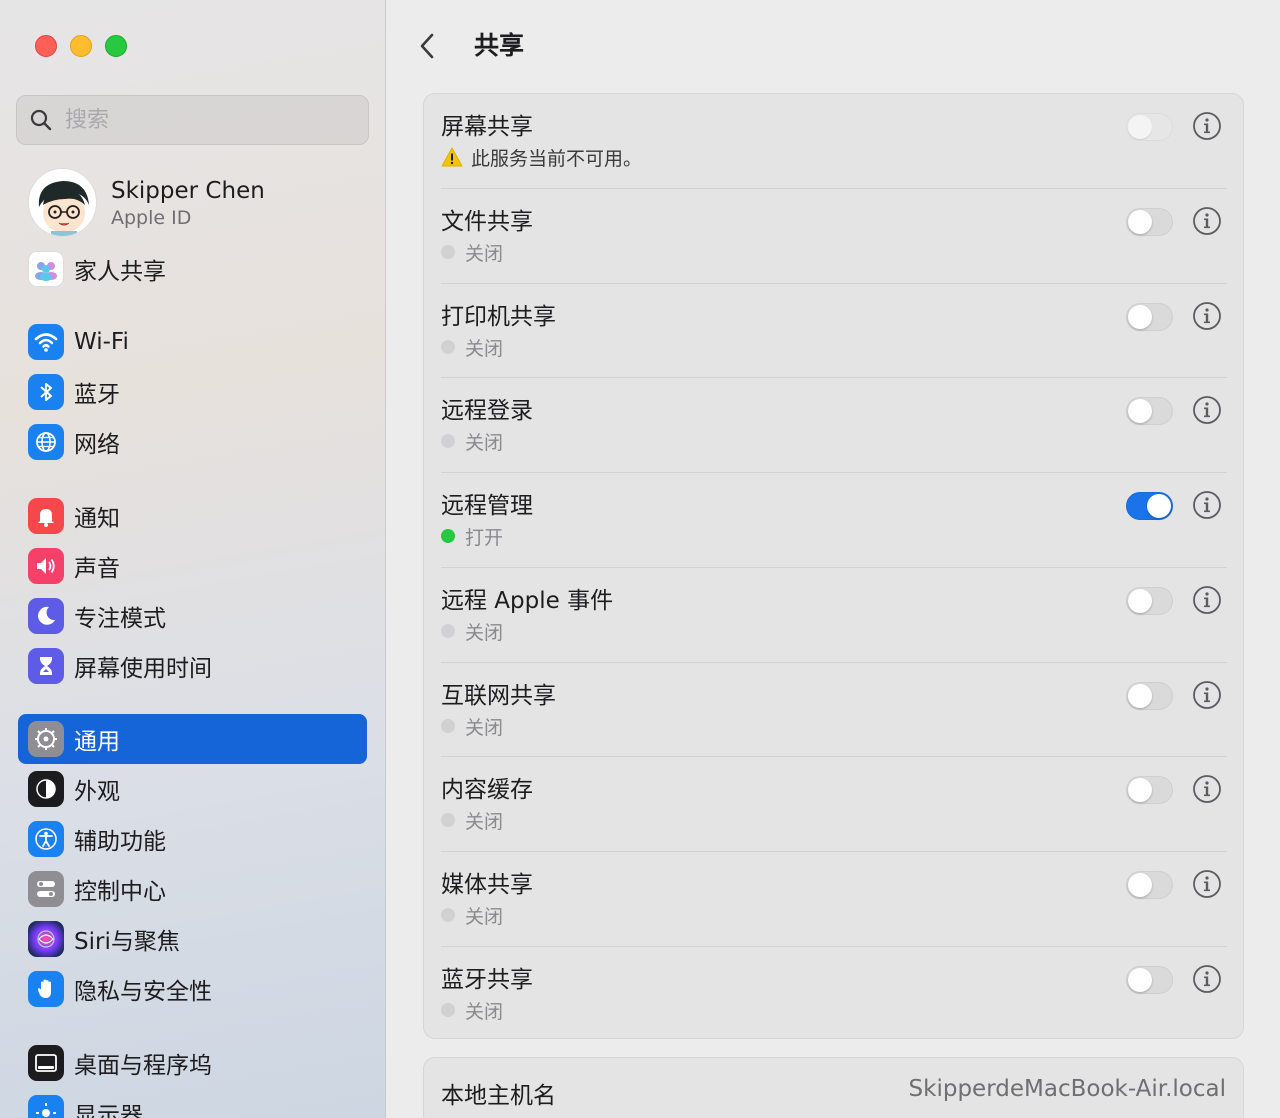  What do you see at coordinates (1067, 1089) in the screenshot?
I see `hostname-value: SkipperdeMacBook-Air.local` at bounding box center [1067, 1089].